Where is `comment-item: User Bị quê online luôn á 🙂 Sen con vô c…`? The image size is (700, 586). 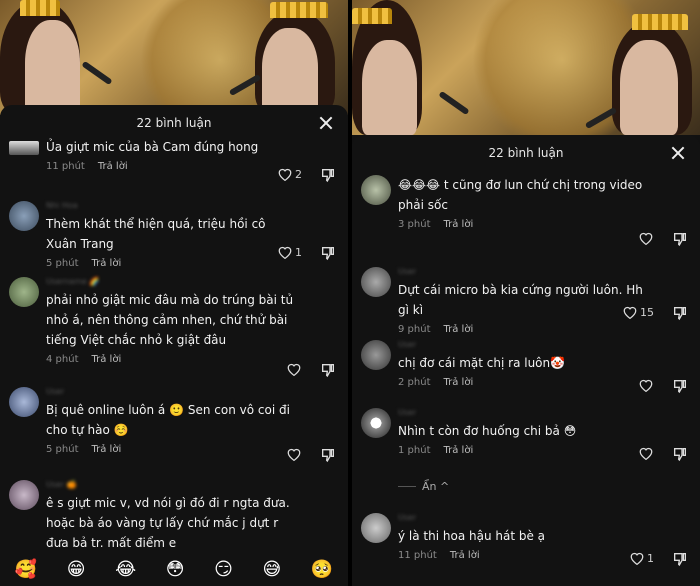
comment-item: User Bị quê online luôn á 🙂 Sen con vô c… is located at coordinates (174, 425).